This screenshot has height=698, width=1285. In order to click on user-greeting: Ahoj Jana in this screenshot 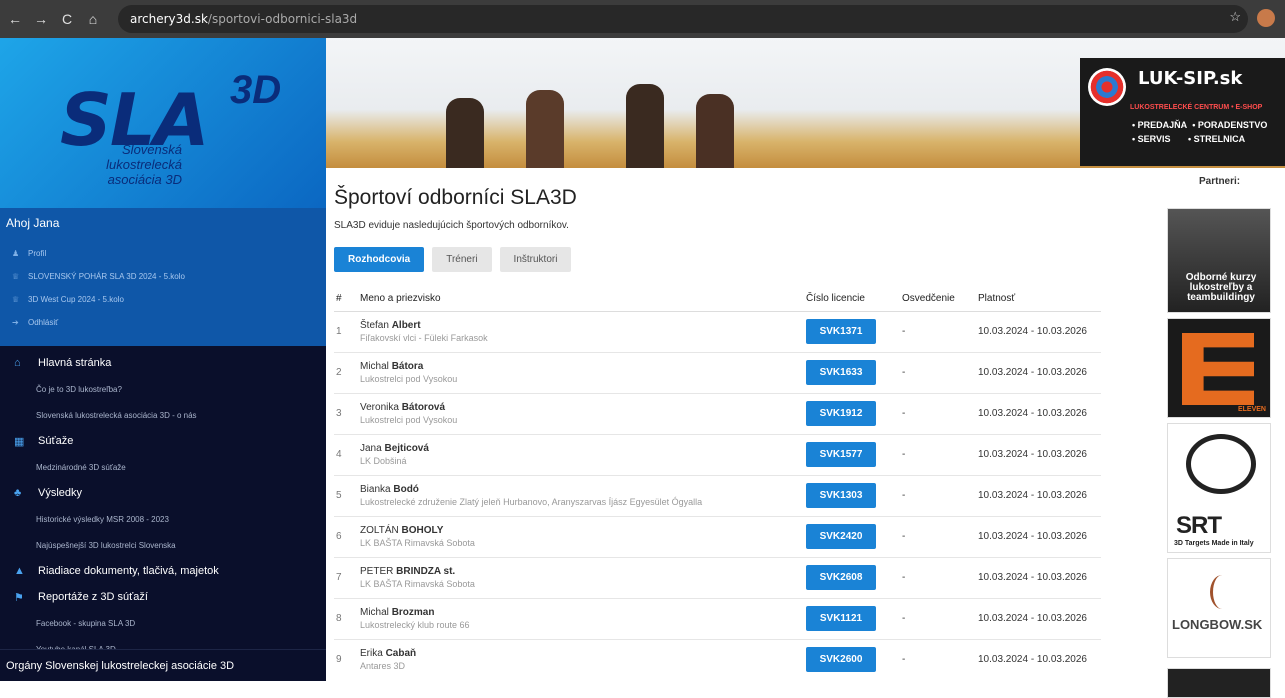, I will do `click(33, 223)`.